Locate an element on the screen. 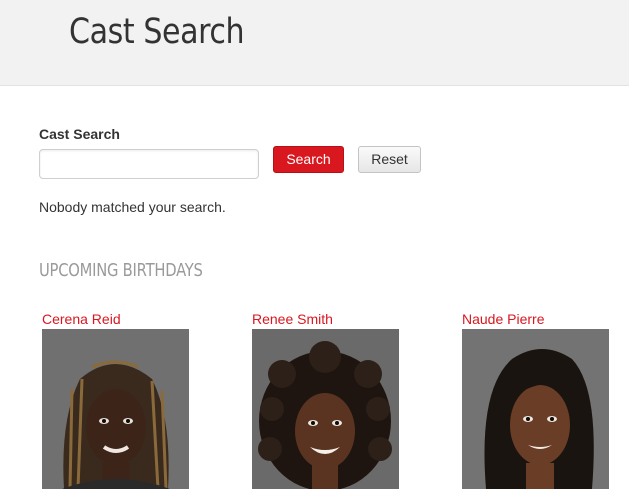  search-input is located at coordinates (149, 164).